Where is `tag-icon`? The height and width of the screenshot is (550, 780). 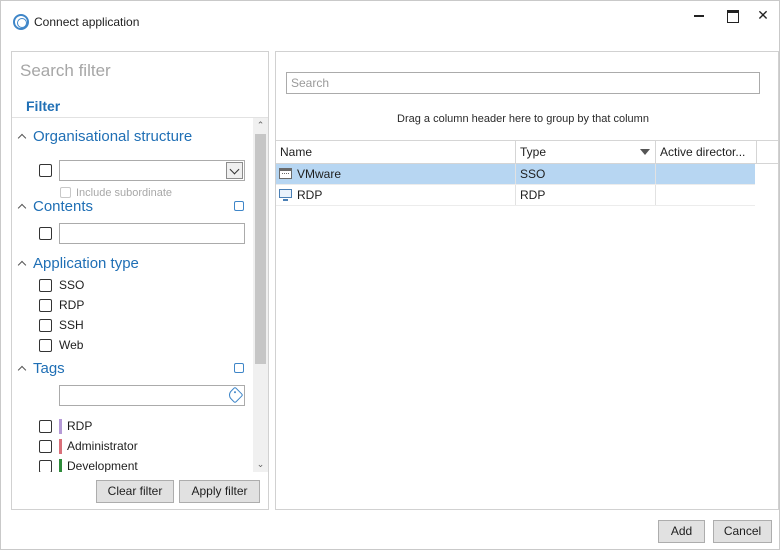 tag-icon is located at coordinates (235, 395).